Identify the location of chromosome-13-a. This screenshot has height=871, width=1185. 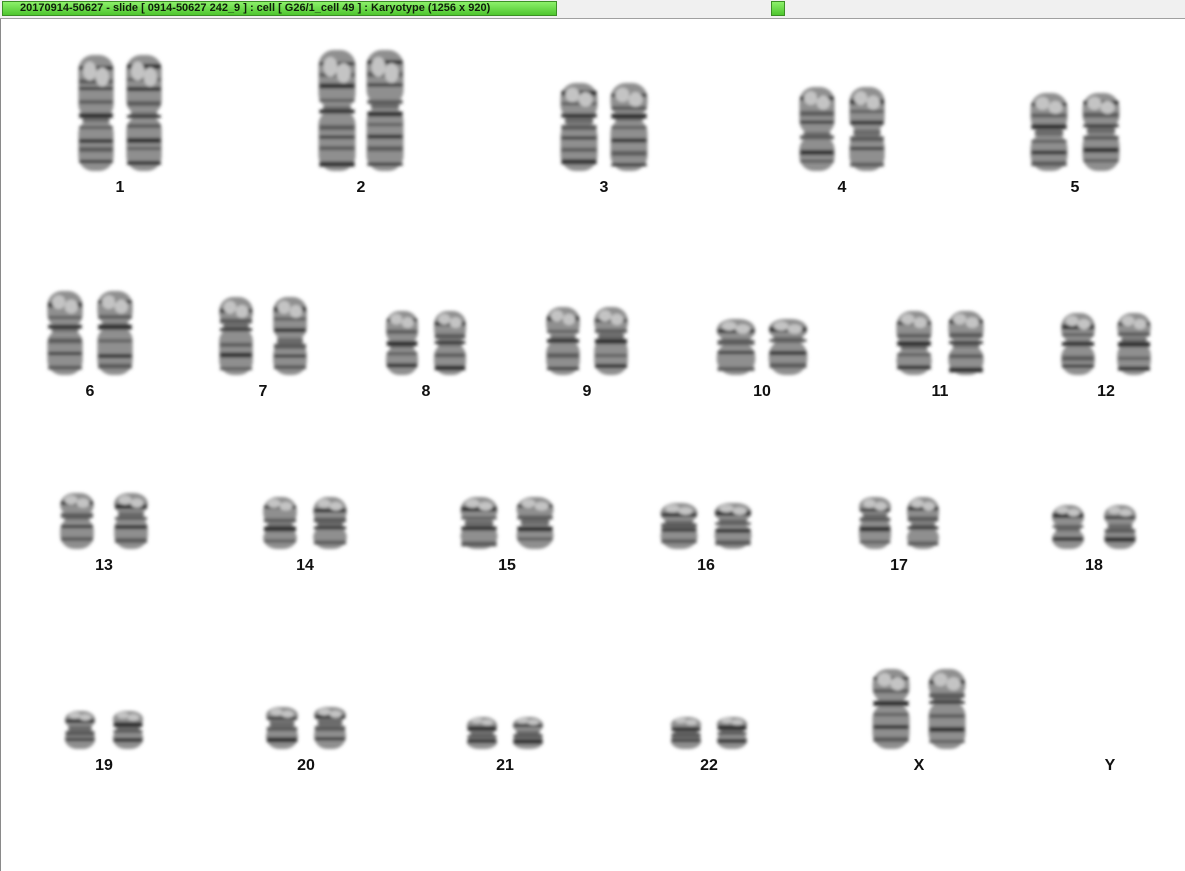
(77, 521).